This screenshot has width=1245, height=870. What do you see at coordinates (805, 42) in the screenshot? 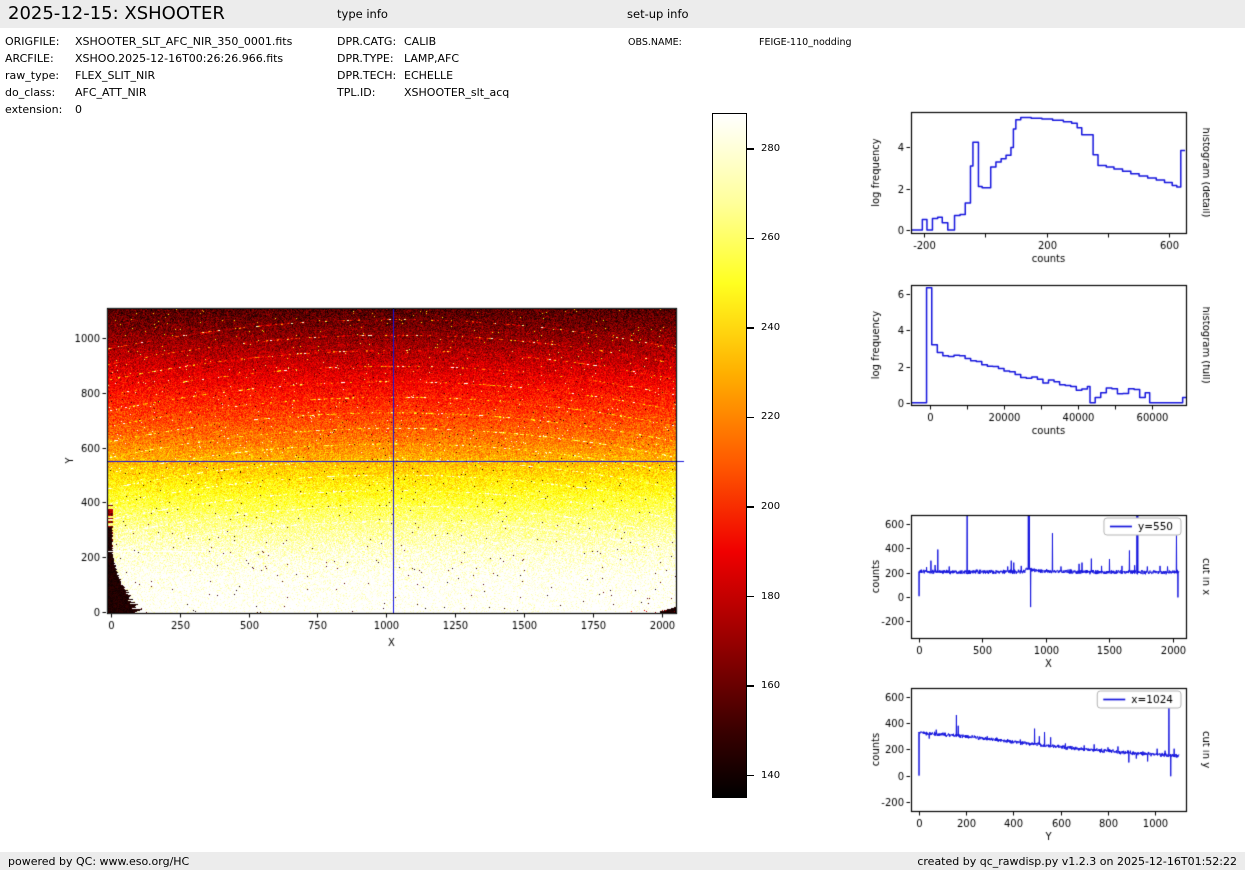
I see `field-value: FEIGE-110_nodding` at bounding box center [805, 42].